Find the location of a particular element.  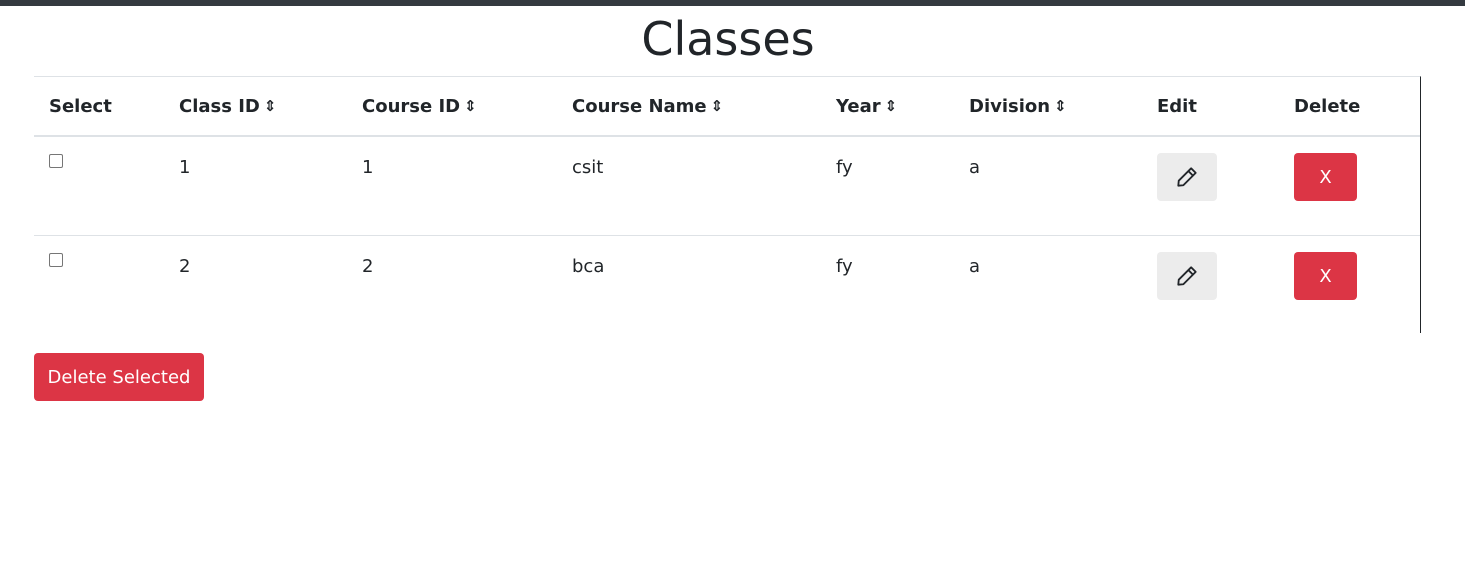

header-division: Division ⇕ is located at coordinates (1048, 107).